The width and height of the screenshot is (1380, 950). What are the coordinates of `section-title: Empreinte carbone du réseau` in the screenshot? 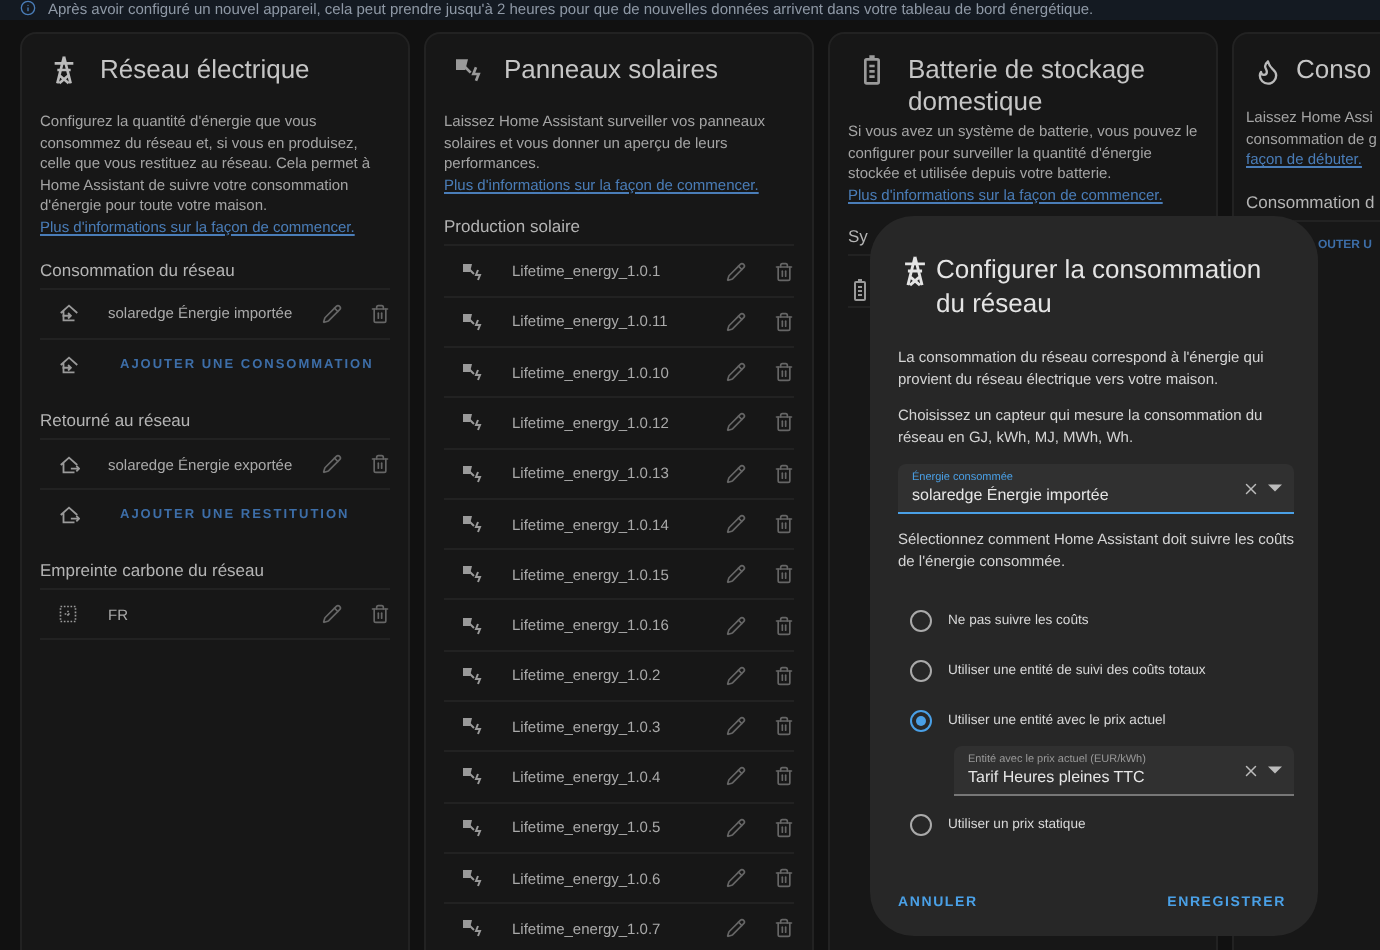 It's located at (215, 565).